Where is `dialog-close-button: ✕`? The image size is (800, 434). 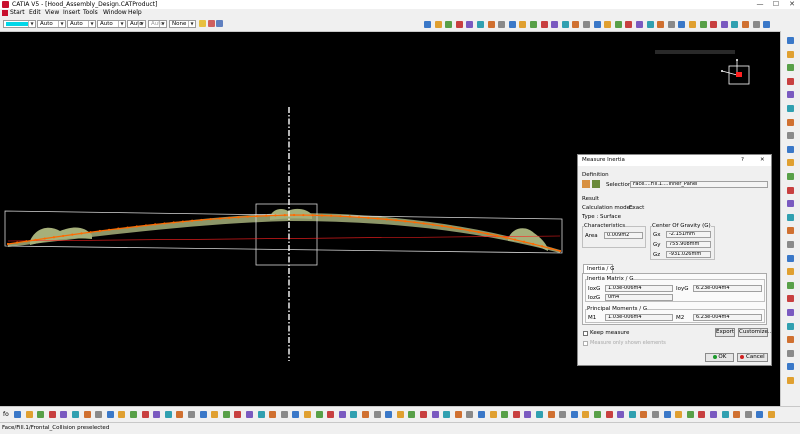
dialog-close-button: ✕ is located at coordinates (762, 160).